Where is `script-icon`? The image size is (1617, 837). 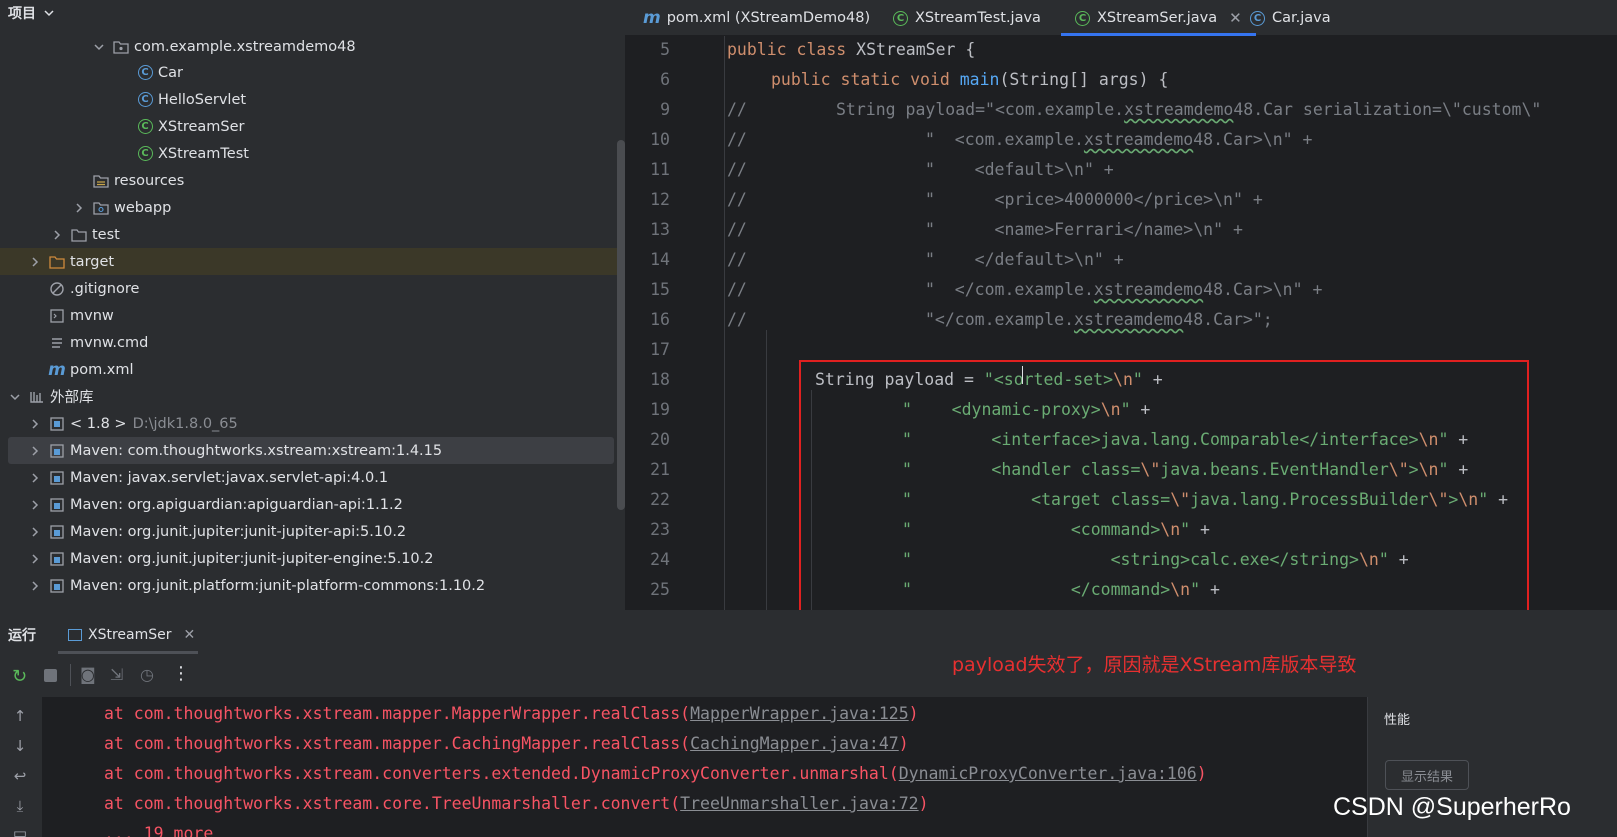
script-icon is located at coordinates (57, 316).